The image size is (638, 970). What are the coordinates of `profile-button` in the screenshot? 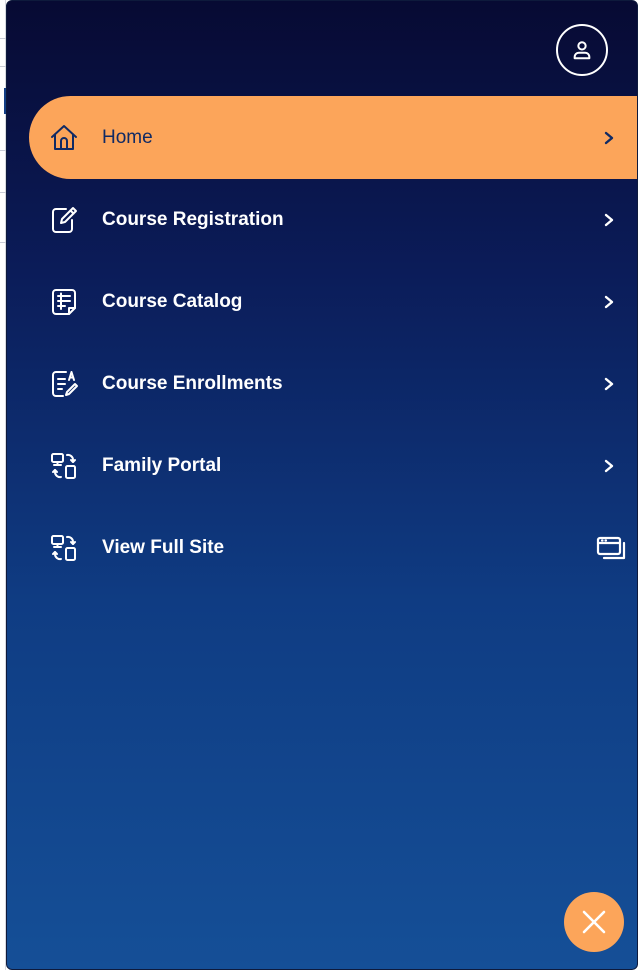 It's located at (582, 50).